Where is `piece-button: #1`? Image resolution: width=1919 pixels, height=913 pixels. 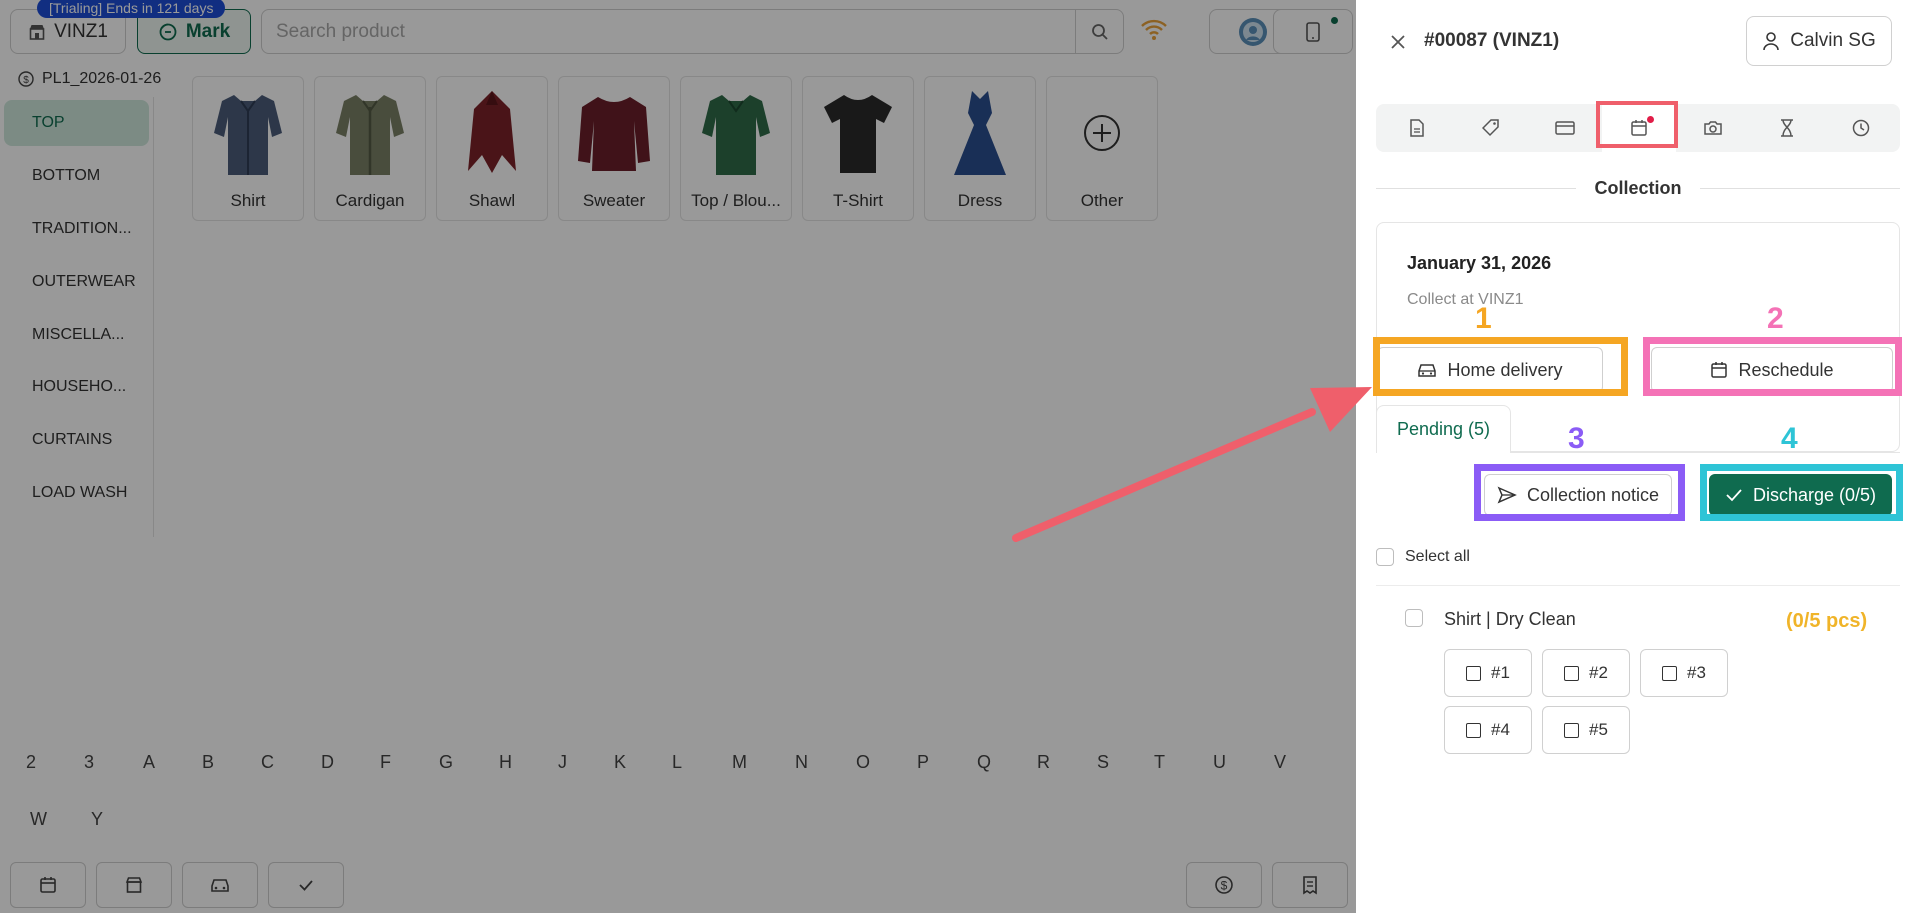
piece-button: #1 is located at coordinates (1488, 673).